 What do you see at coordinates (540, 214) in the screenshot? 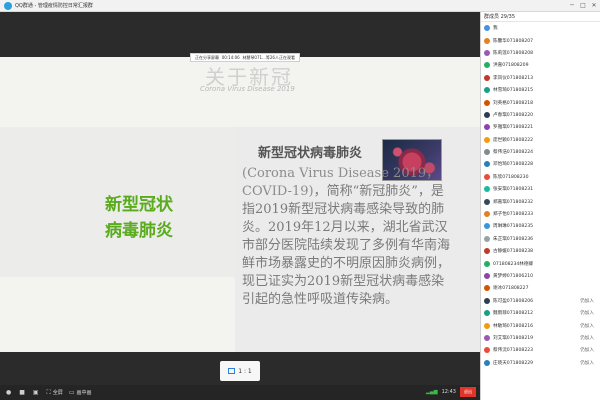
I see `member-row: 郑子怡071808233` at bounding box center [540, 214].